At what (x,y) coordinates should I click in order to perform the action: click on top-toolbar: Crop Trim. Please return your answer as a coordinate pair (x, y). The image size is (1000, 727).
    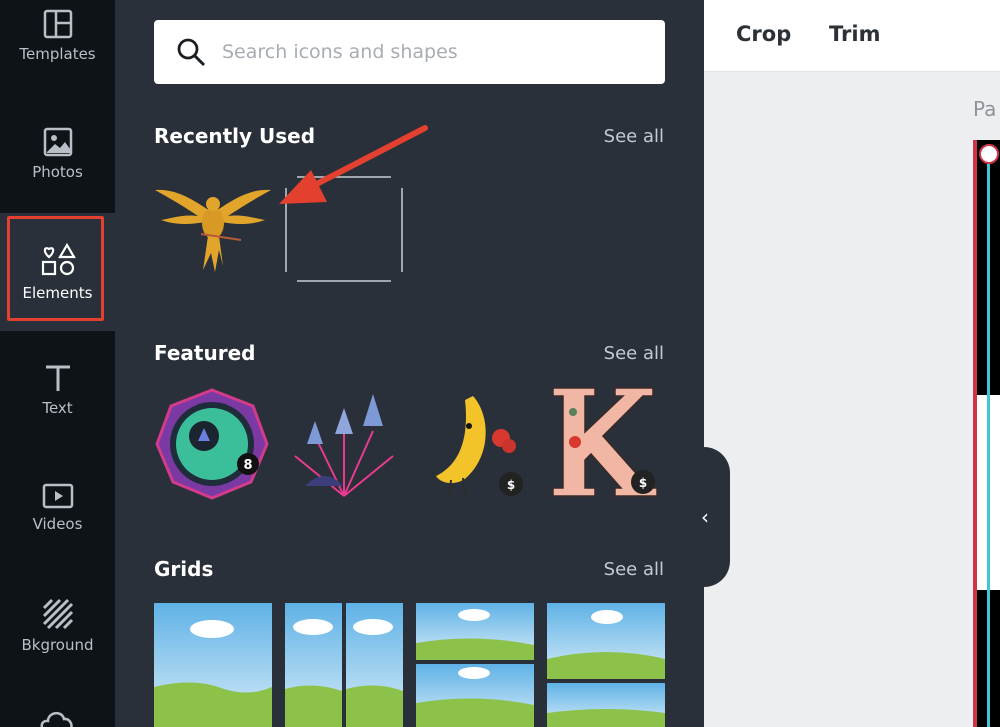
    Looking at the image, I should click on (852, 36).